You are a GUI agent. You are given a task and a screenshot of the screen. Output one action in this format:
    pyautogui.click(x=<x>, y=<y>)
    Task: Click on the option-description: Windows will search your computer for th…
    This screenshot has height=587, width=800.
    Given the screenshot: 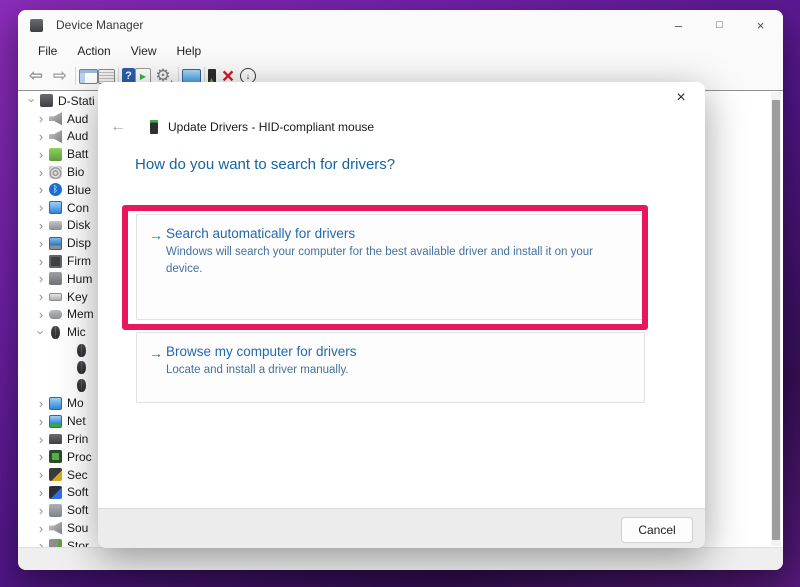 What is the action you would take?
    pyautogui.click(x=379, y=261)
    